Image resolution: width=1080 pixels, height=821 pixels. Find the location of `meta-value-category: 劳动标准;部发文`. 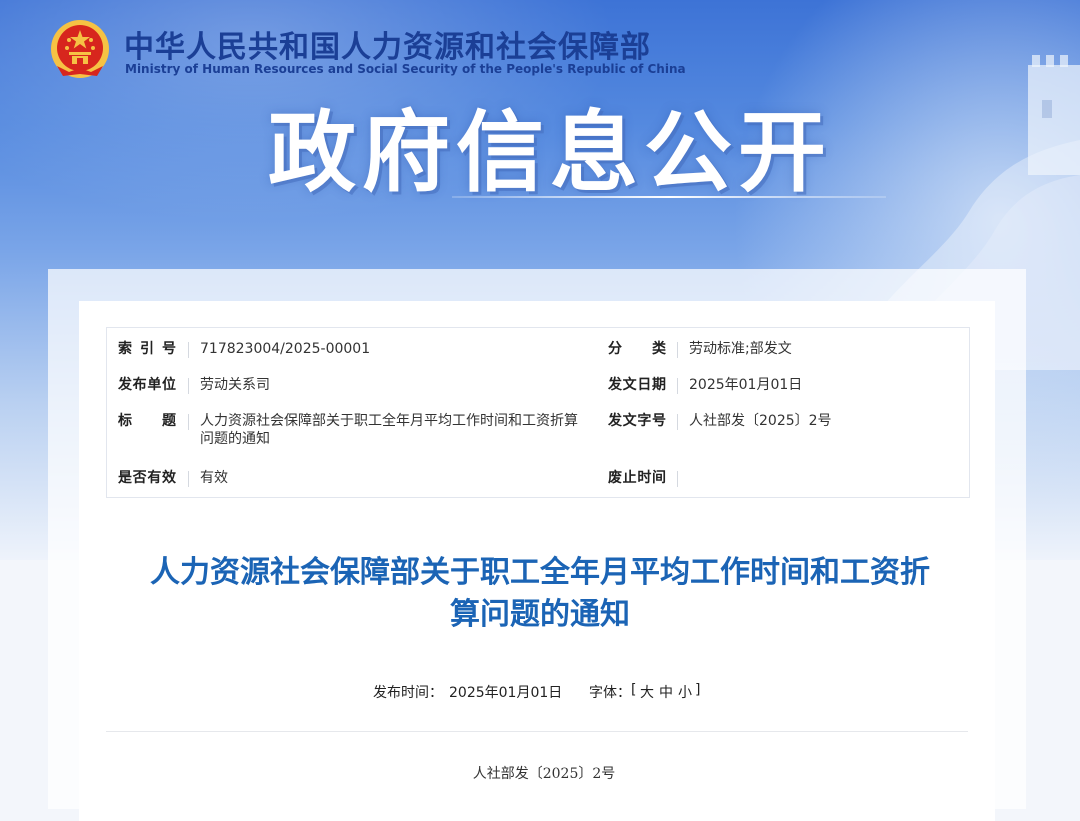

meta-value-category: 劳动标准;部发文 is located at coordinates (740, 349).